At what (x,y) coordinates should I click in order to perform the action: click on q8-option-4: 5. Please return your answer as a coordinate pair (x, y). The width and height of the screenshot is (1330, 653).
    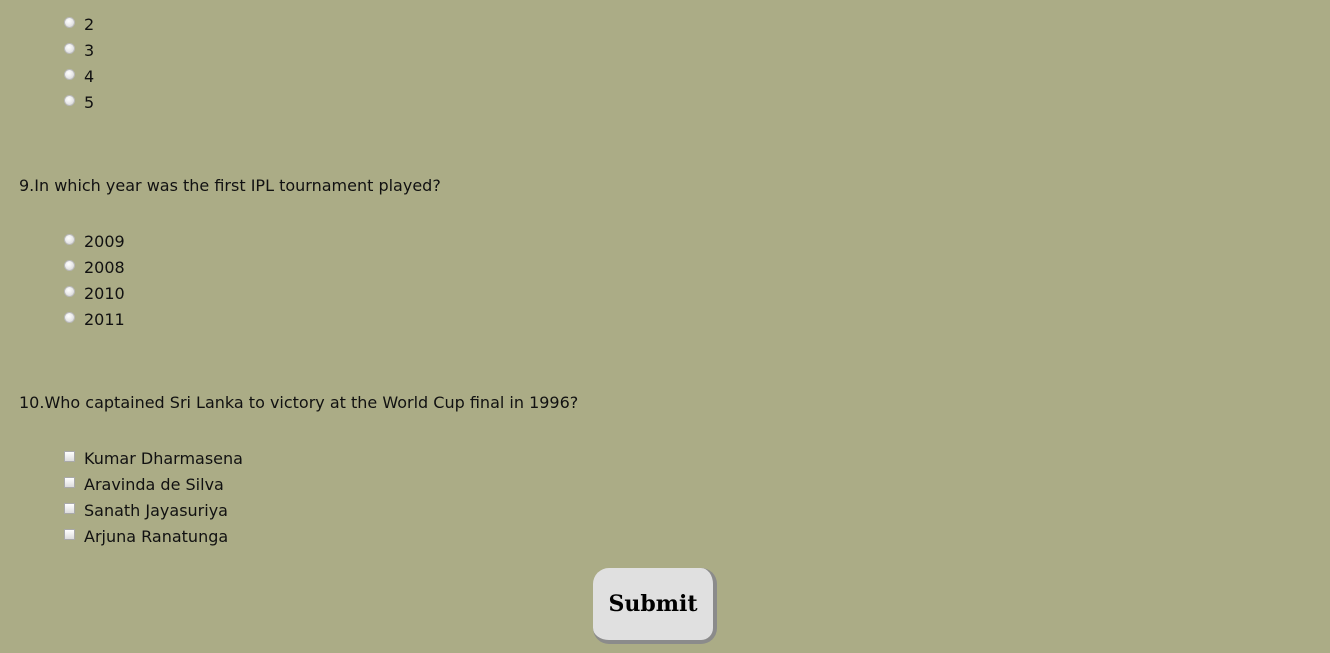
    Looking at the image, I should click on (79, 103).